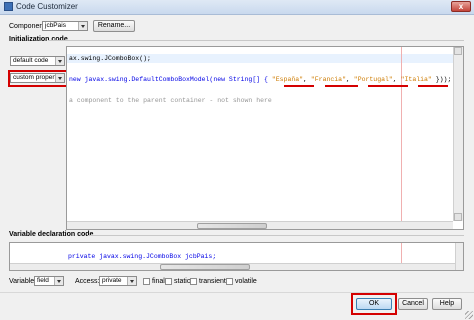 This screenshot has height=320, width=474. Describe the element at coordinates (47, 6) in the screenshot. I see `window-title: Code Customizer` at that location.